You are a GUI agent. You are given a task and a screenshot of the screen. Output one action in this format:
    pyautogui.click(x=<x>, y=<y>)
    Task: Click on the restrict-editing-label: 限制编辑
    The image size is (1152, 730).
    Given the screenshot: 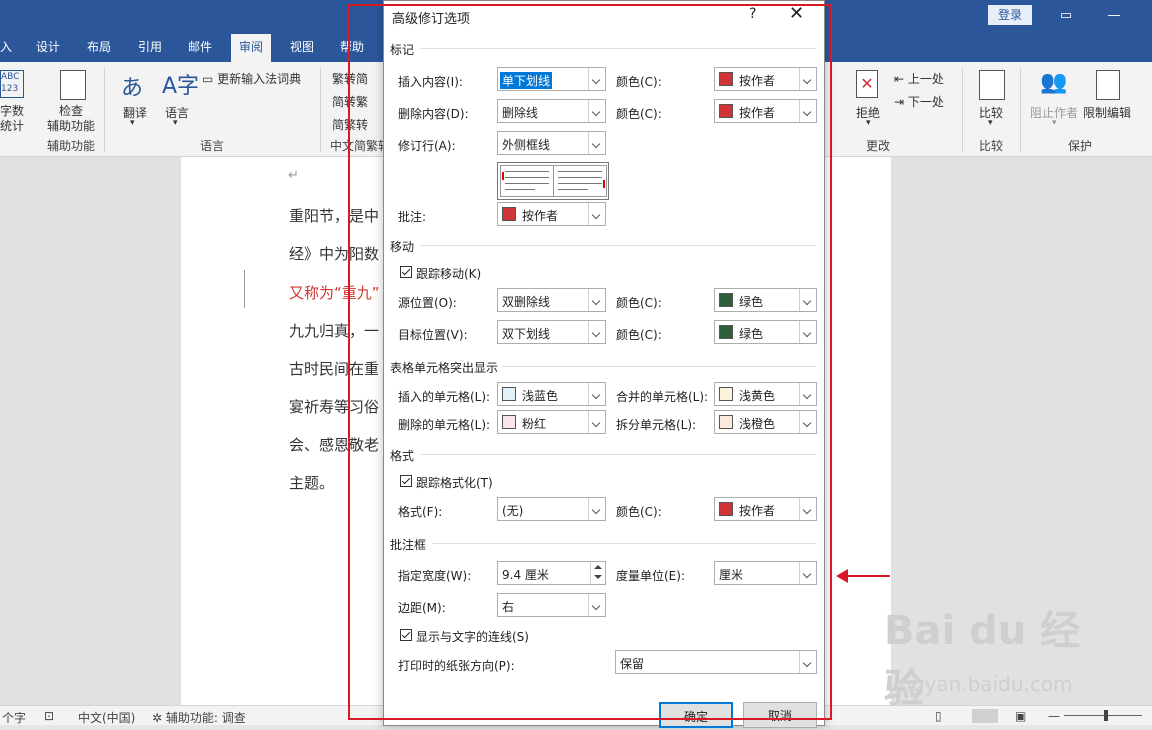 What is the action you would take?
    pyautogui.click(x=1107, y=112)
    